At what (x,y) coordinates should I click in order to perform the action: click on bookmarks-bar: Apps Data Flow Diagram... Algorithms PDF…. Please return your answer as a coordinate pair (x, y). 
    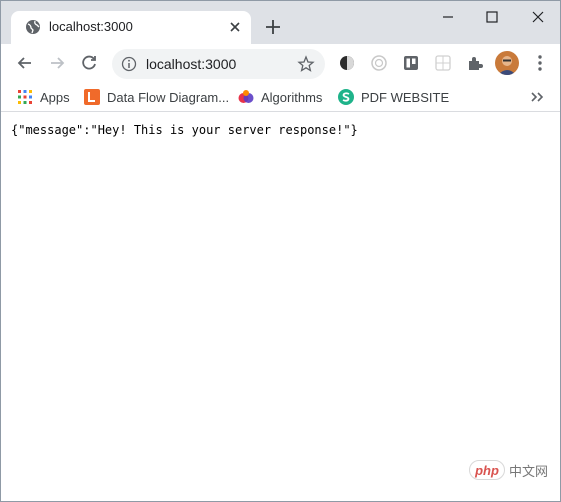
    Looking at the image, I should click on (280, 97).